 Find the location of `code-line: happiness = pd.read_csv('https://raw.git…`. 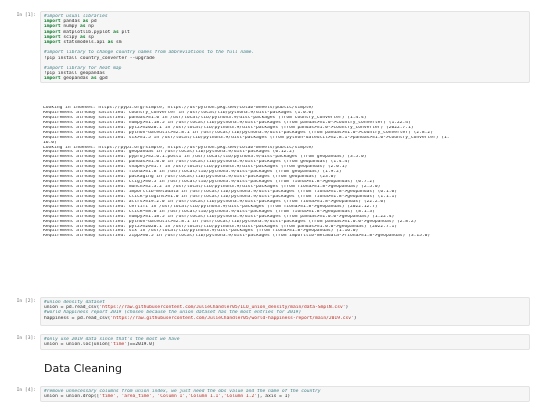

code-line: happiness = pd.read_csv('https://raw.git… is located at coordinates (200, 318).